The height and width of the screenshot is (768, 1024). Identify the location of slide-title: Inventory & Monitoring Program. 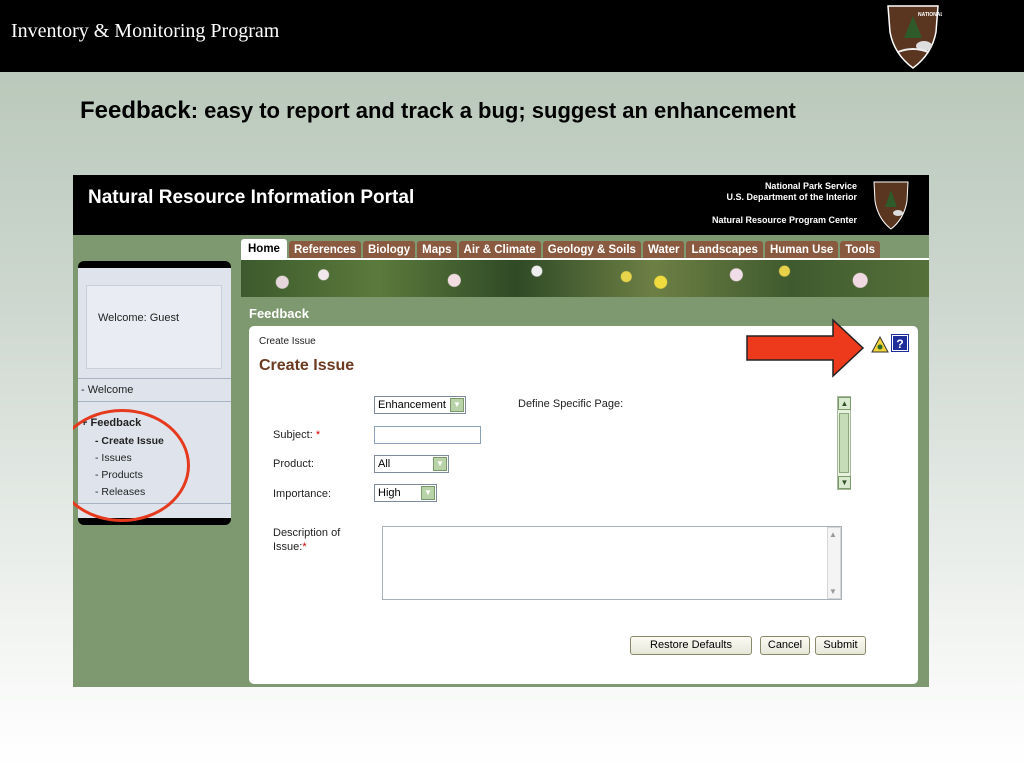
(145, 31).